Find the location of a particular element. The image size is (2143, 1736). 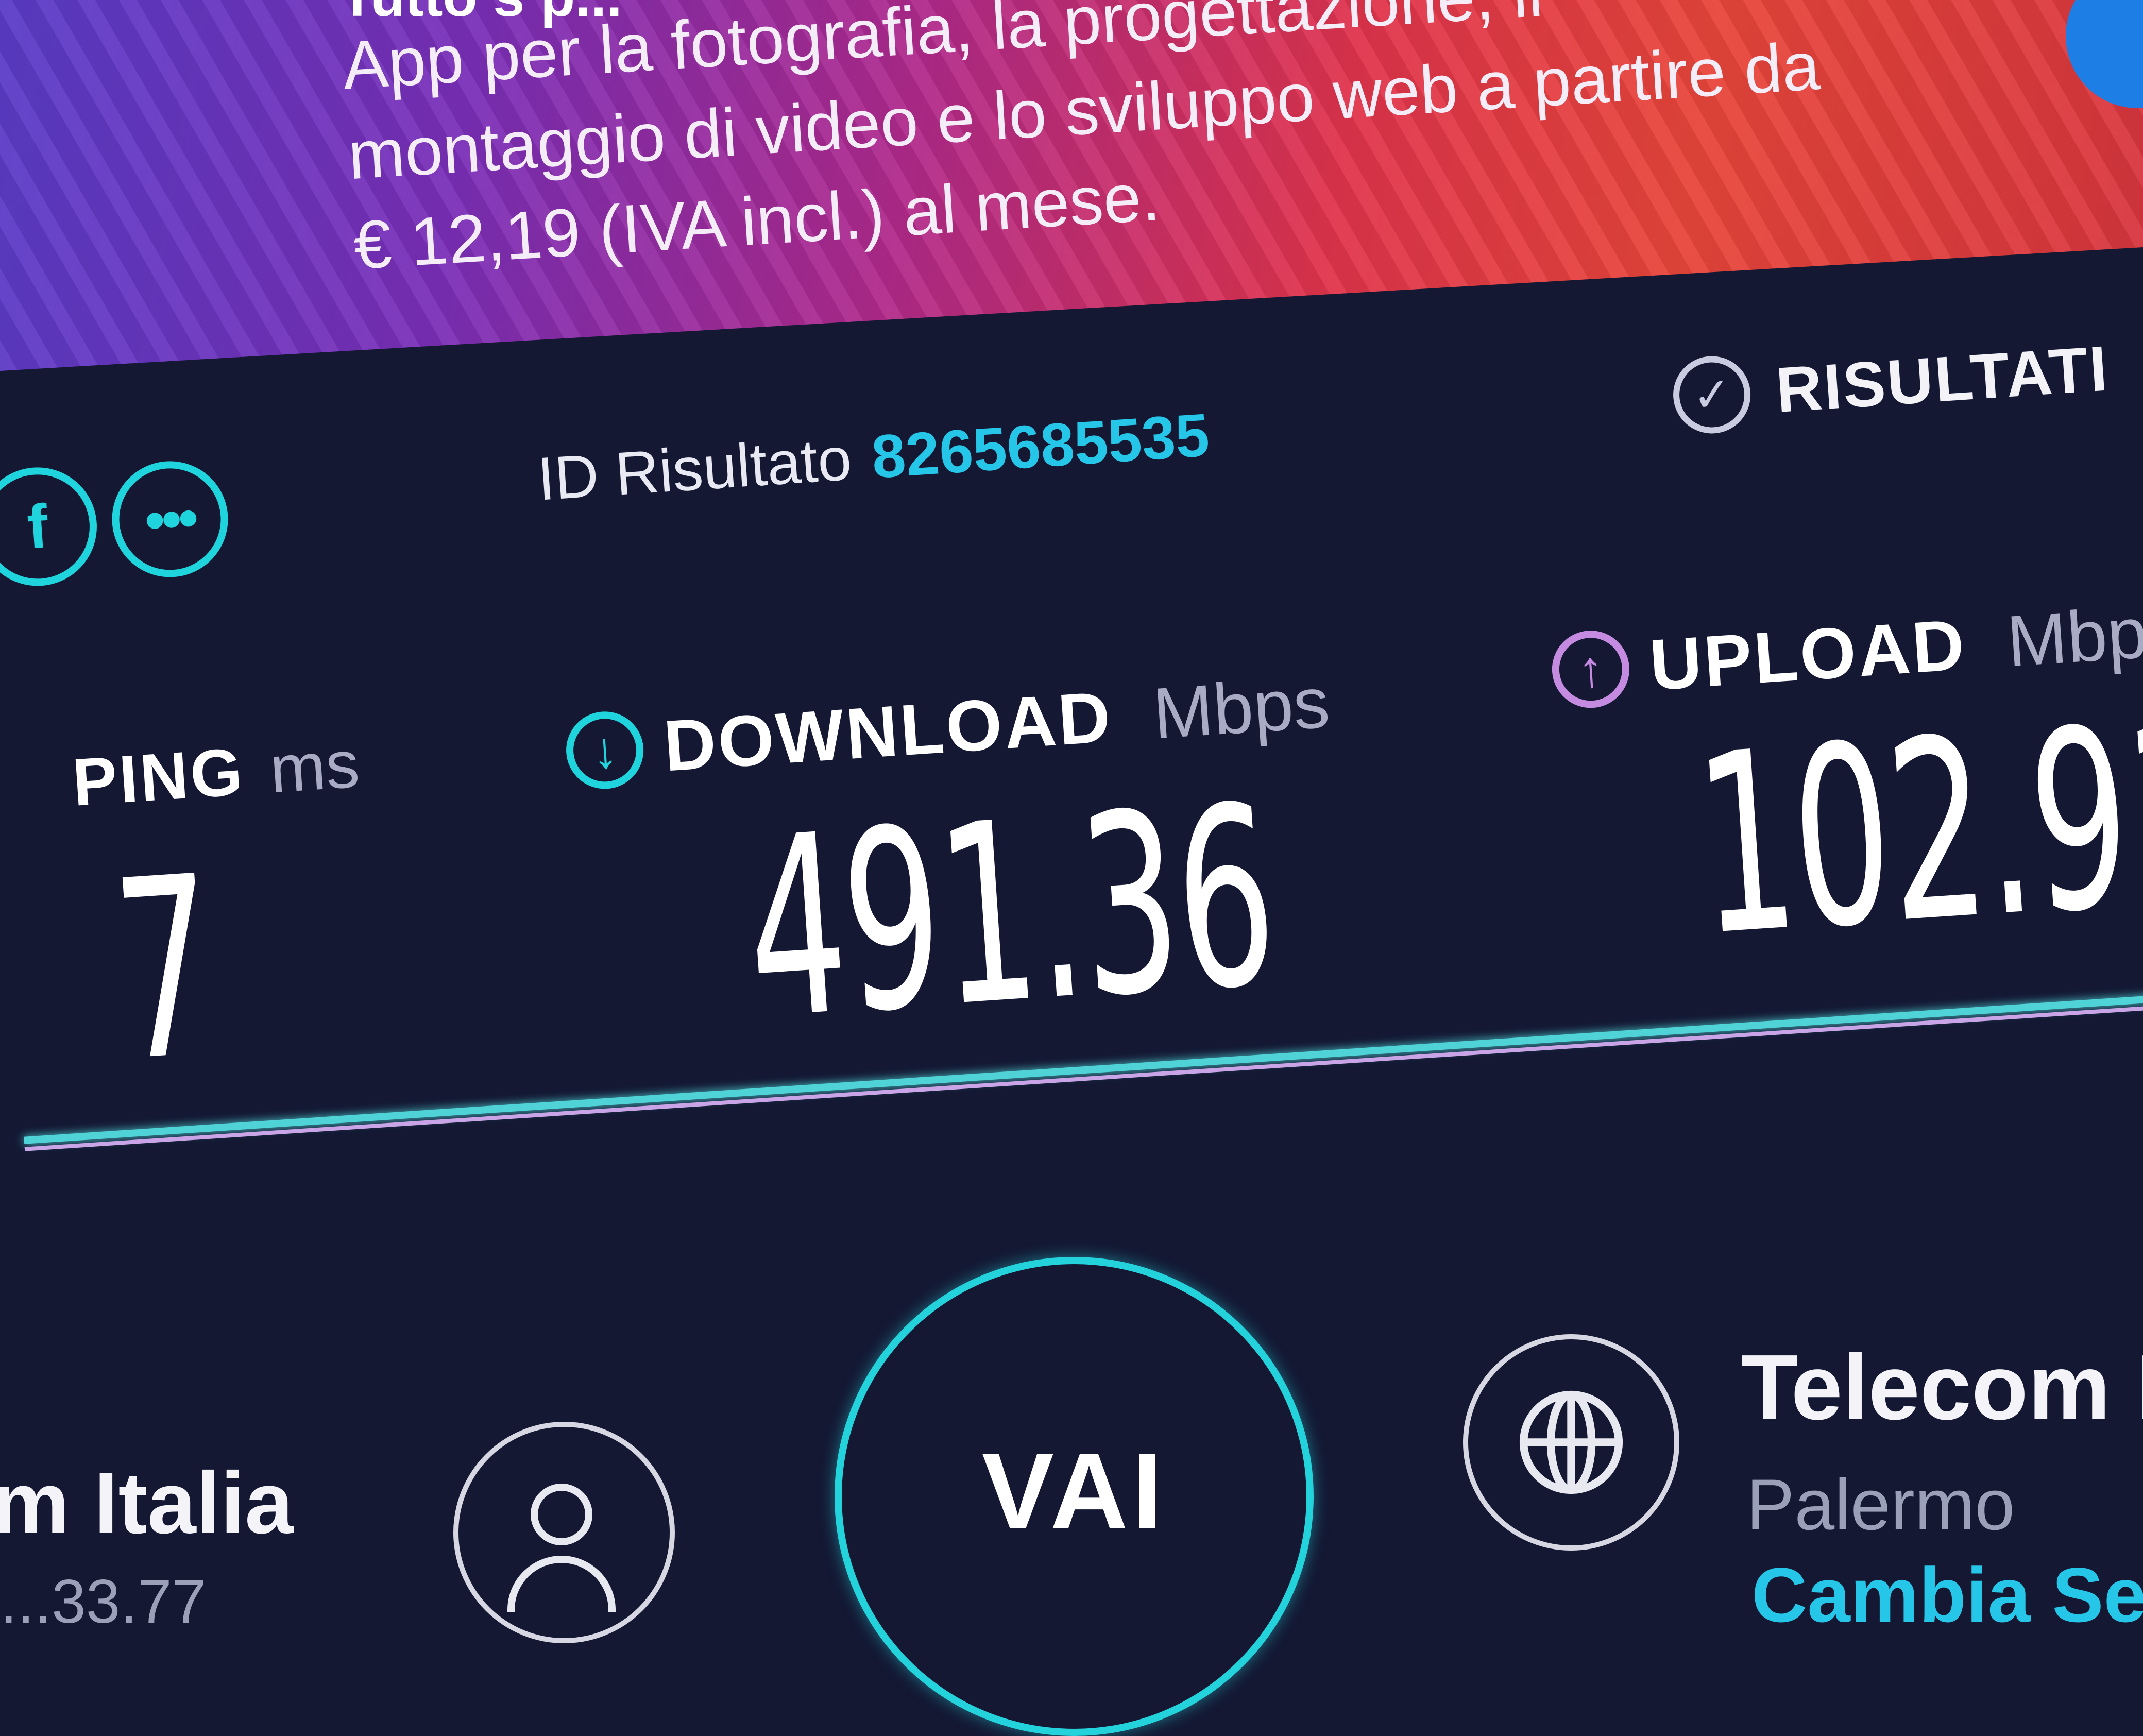

ping-label: PING is located at coordinates (158, 777).